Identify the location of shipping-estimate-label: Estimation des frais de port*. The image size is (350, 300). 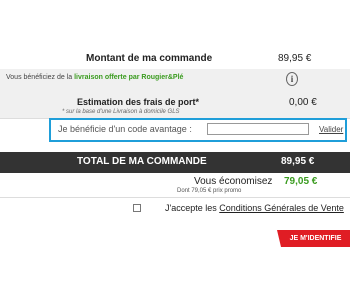
(138, 102).